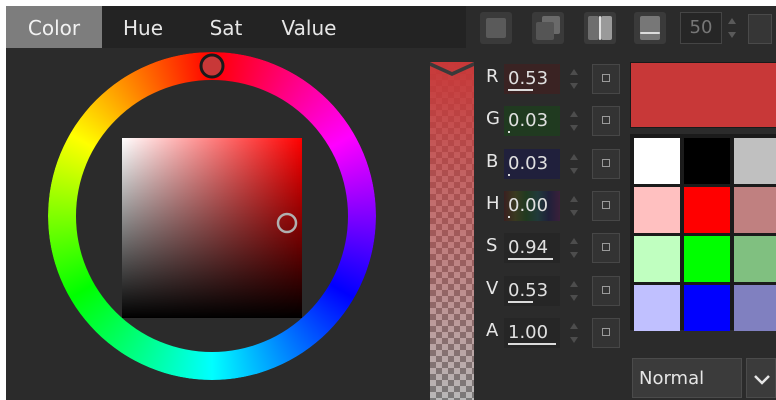  Describe the element at coordinates (492, 161) in the screenshot. I see `channel-label: B` at that location.